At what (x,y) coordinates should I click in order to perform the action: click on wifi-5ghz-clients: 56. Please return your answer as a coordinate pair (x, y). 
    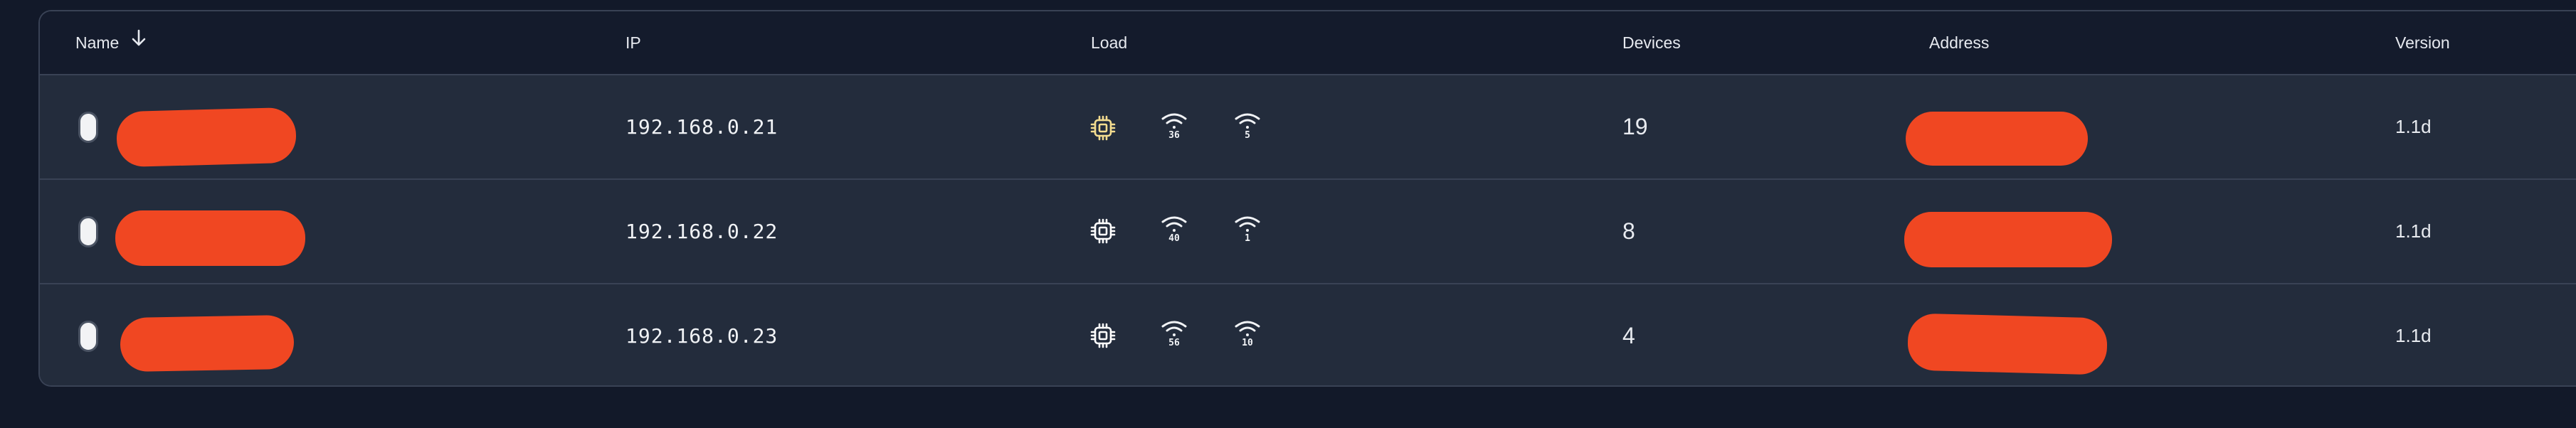
    Looking at the image, I should click on (1174, 340).